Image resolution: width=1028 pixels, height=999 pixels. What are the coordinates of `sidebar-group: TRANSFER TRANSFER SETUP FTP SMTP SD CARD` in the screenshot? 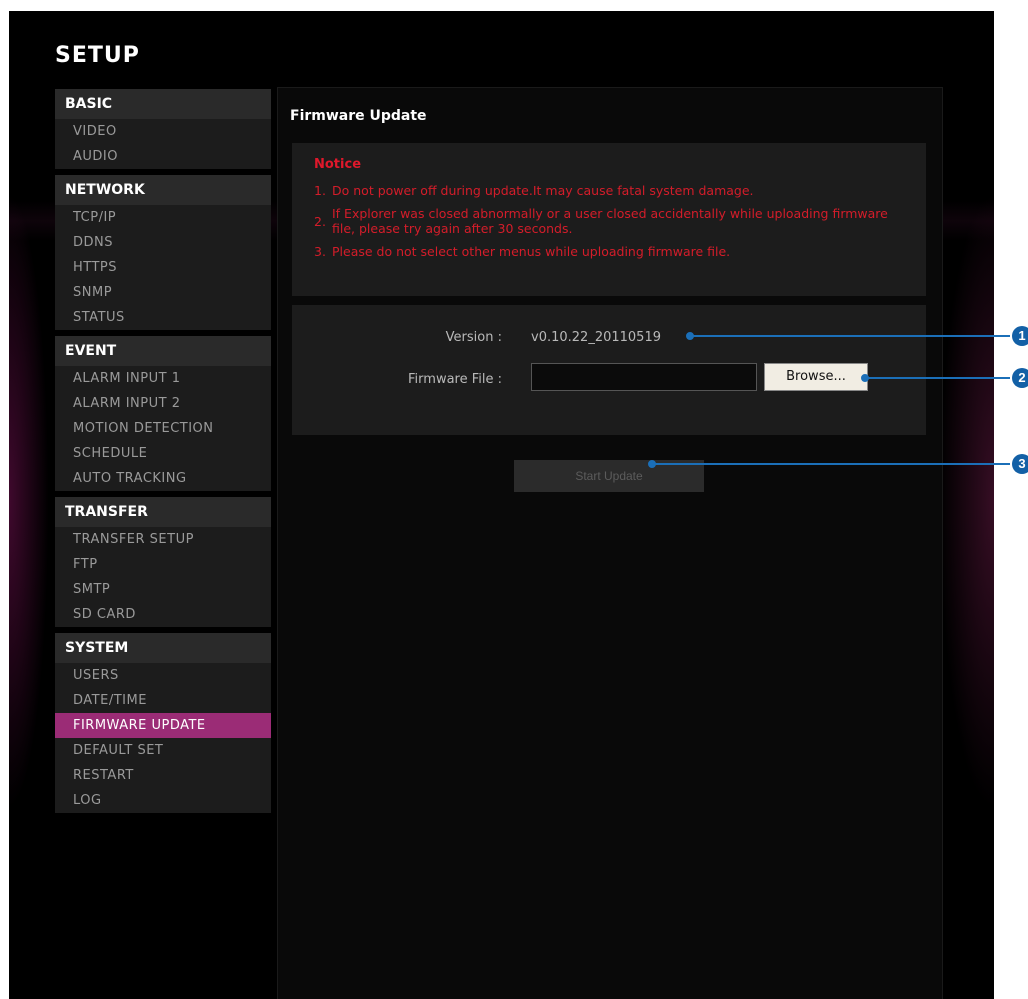 It's located at (163, 562).